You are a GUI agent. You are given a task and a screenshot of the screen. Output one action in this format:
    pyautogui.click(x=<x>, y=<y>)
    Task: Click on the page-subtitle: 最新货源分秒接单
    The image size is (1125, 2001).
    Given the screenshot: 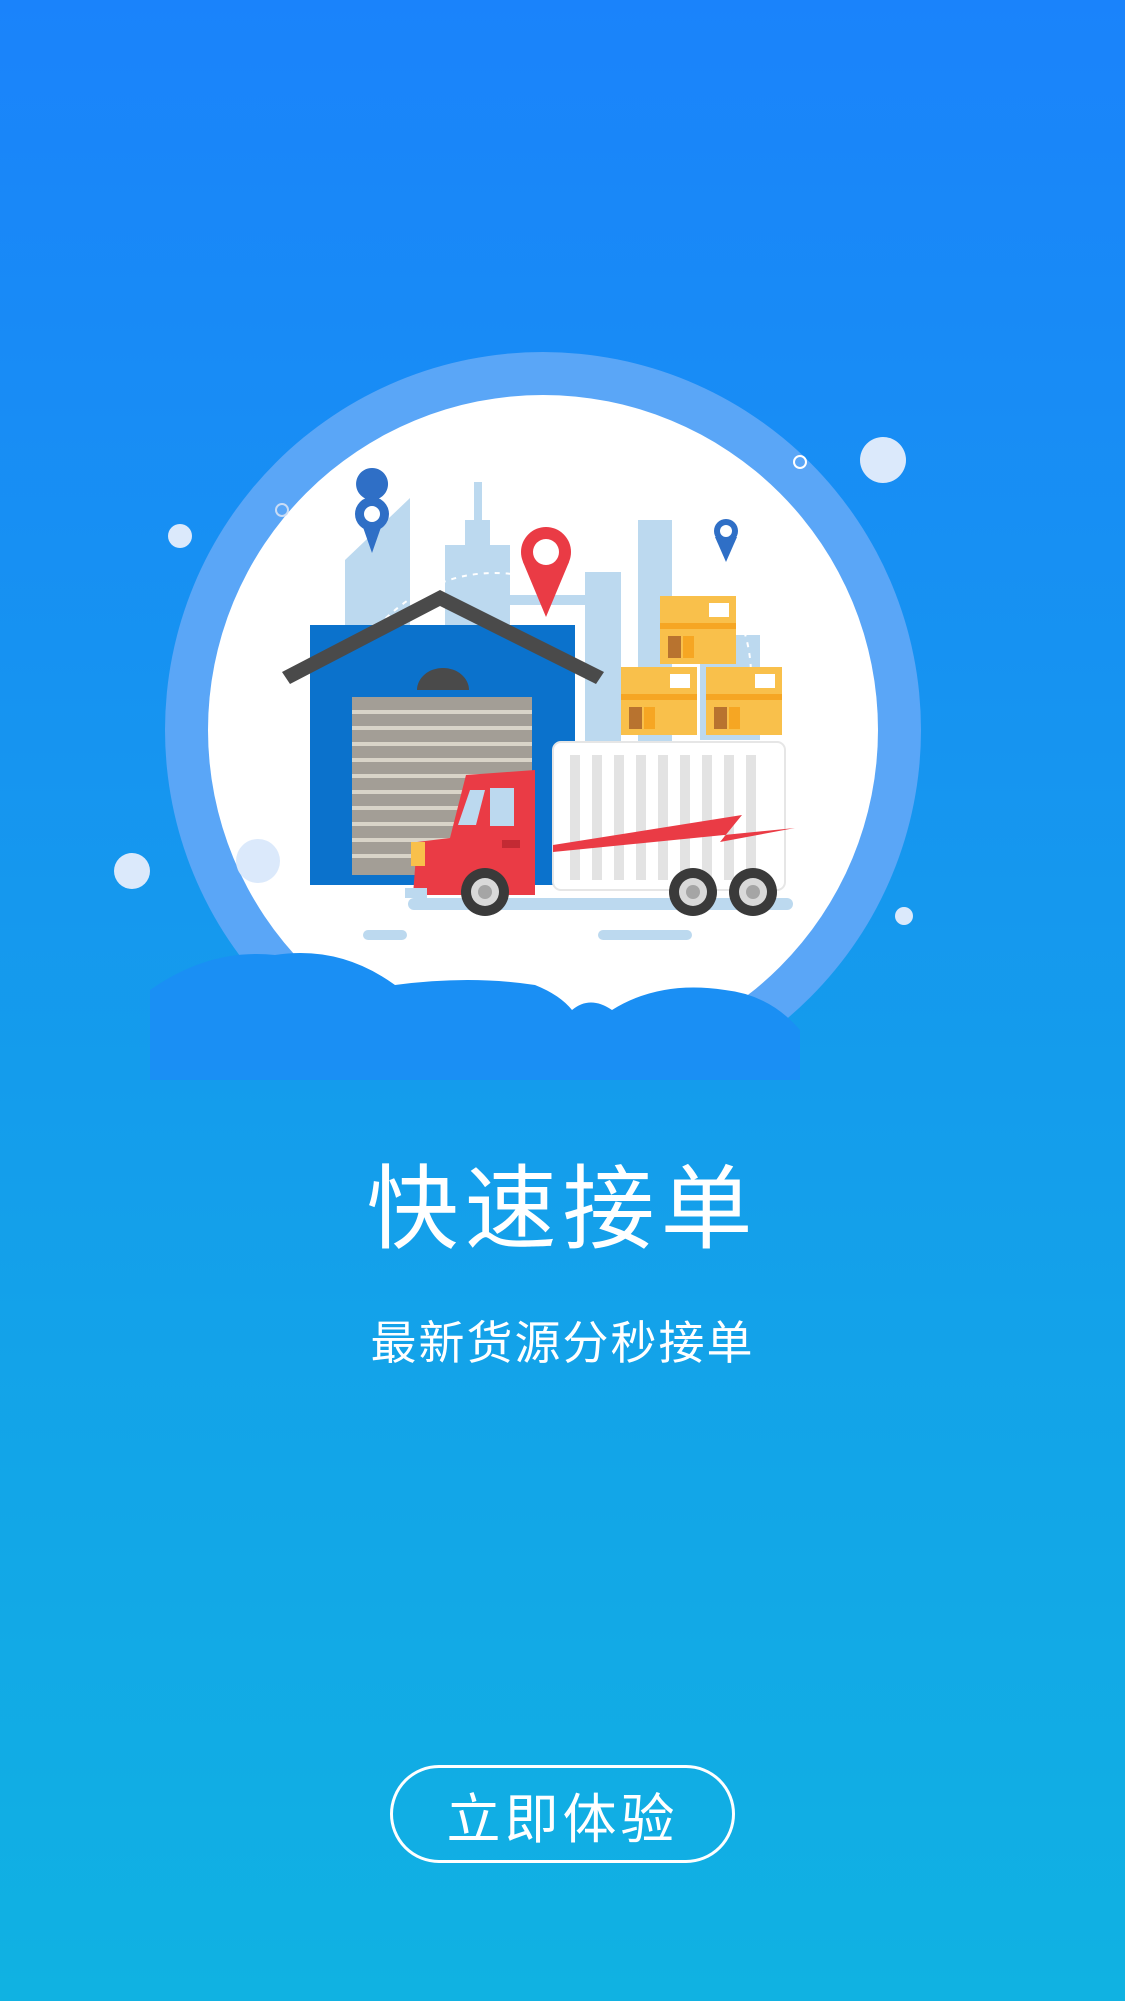 What is the action you would take?
    pyautogui.click(x=562, y=1343)
    